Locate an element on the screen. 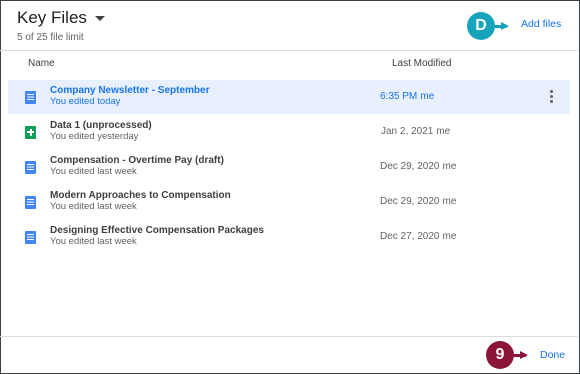  column-header-name: Name is located at coordinates (41, 63).